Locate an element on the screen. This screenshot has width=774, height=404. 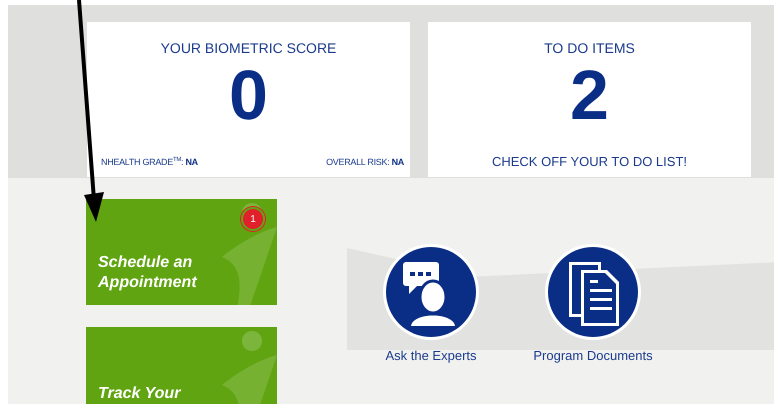
card-title: YOUR BIOMETRIC SCORE is located at coordinates (248, 48).